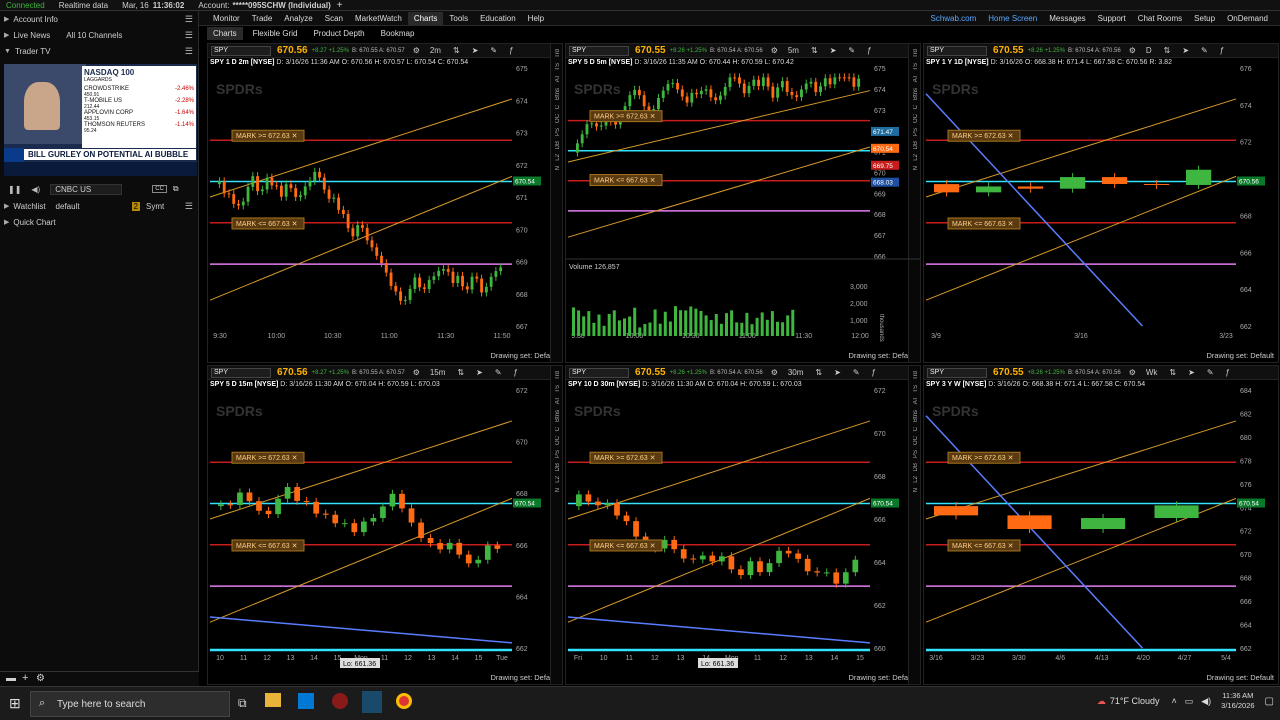 The image size is (1280, 720). Describe the element at coordinates (1173, 701) in the screenshot. I see `tray-chevron-icon: ˄` at that location.